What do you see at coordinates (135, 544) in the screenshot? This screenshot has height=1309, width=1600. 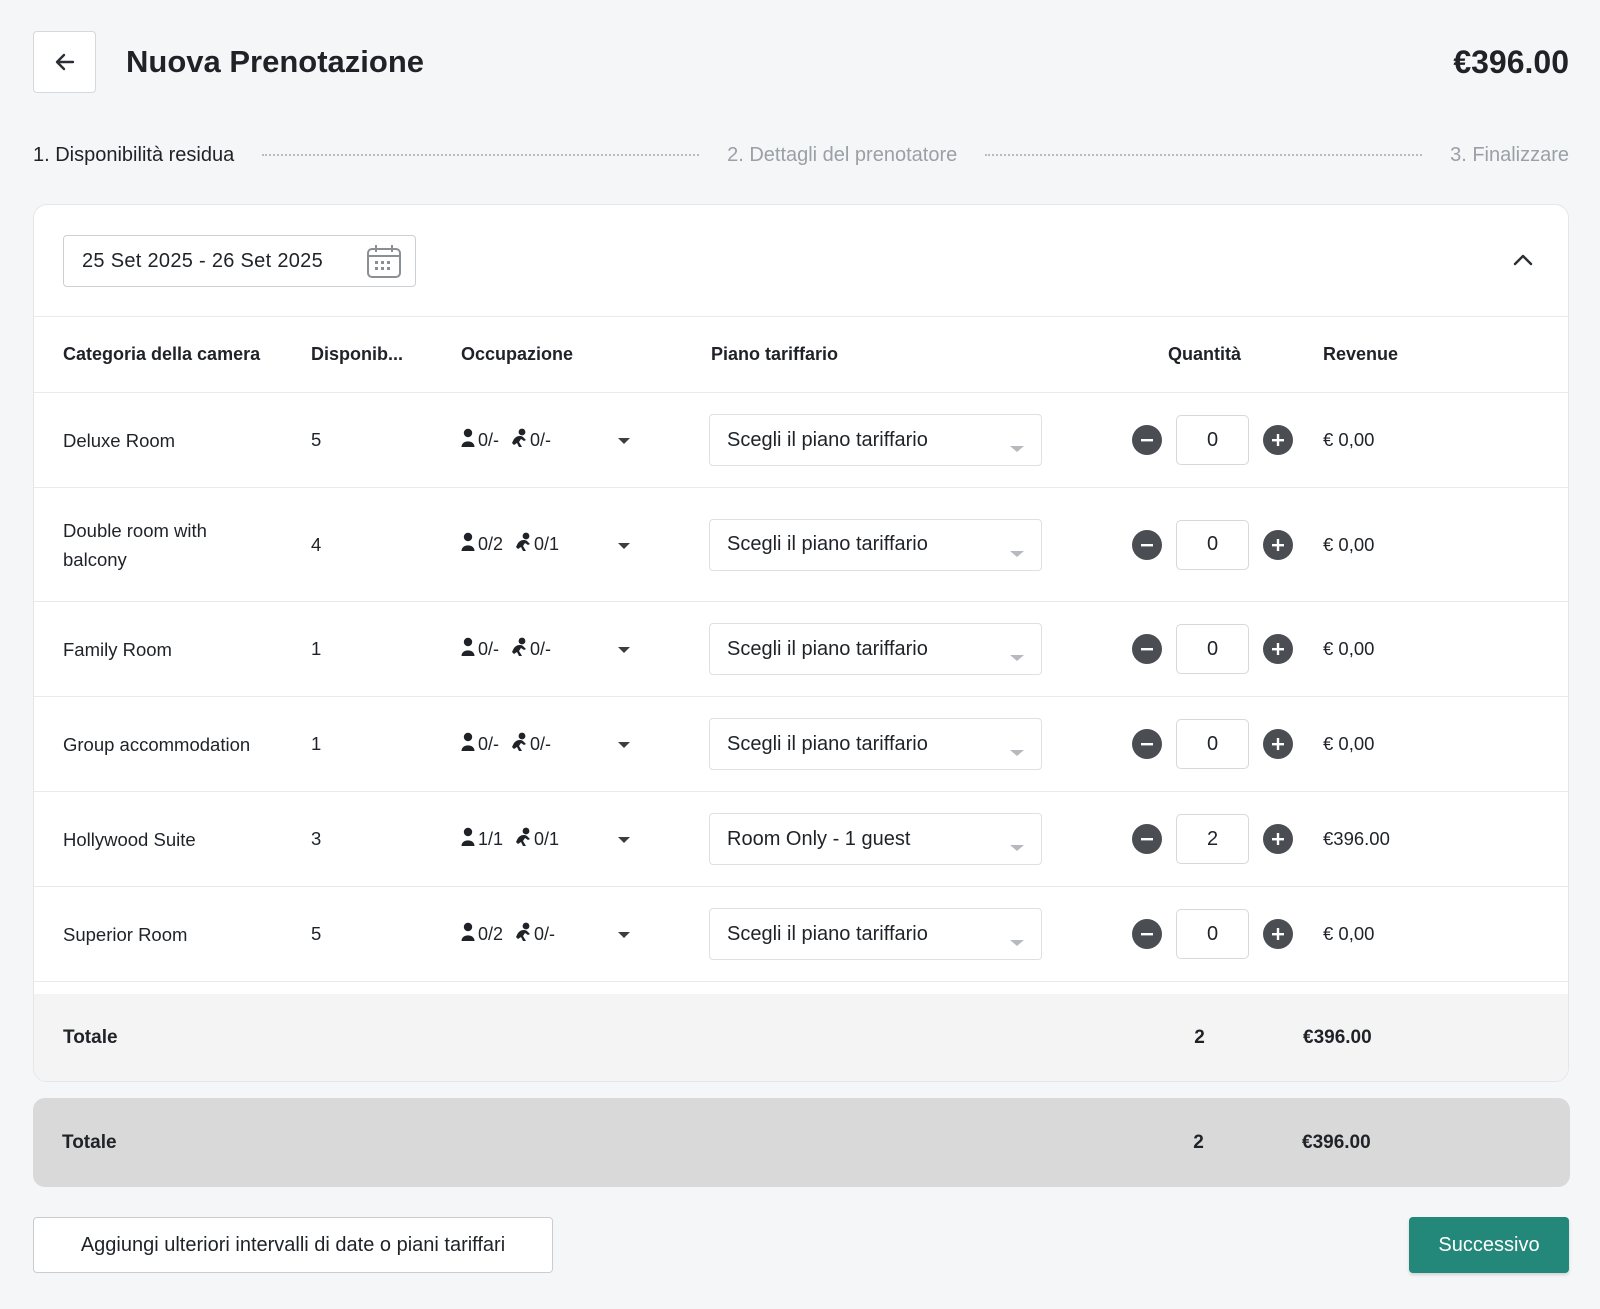 I see `room-category: Double room with balcony` at bounding box center [135, 544].